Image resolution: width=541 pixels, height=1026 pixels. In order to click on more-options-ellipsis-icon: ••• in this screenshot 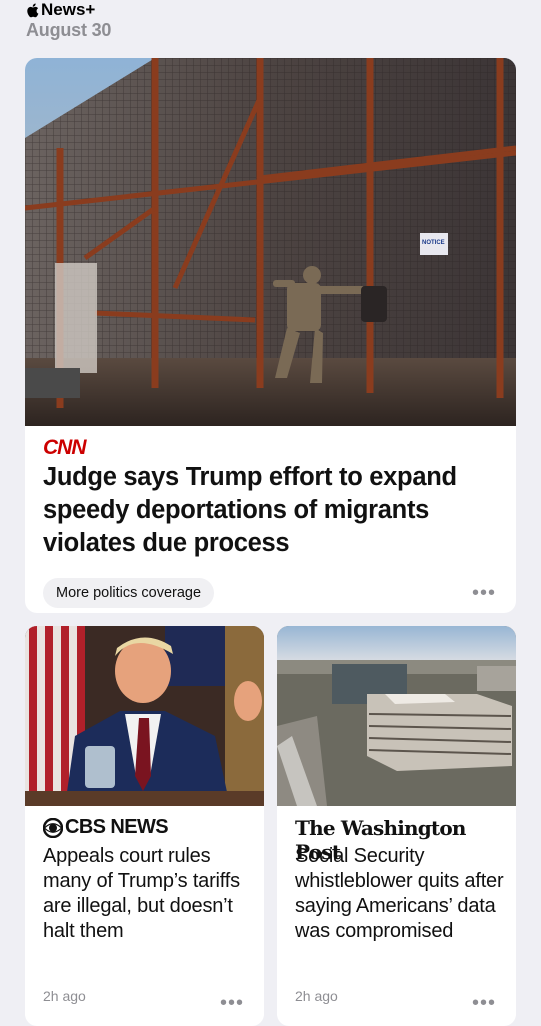, I will do `click(484, 593)`.